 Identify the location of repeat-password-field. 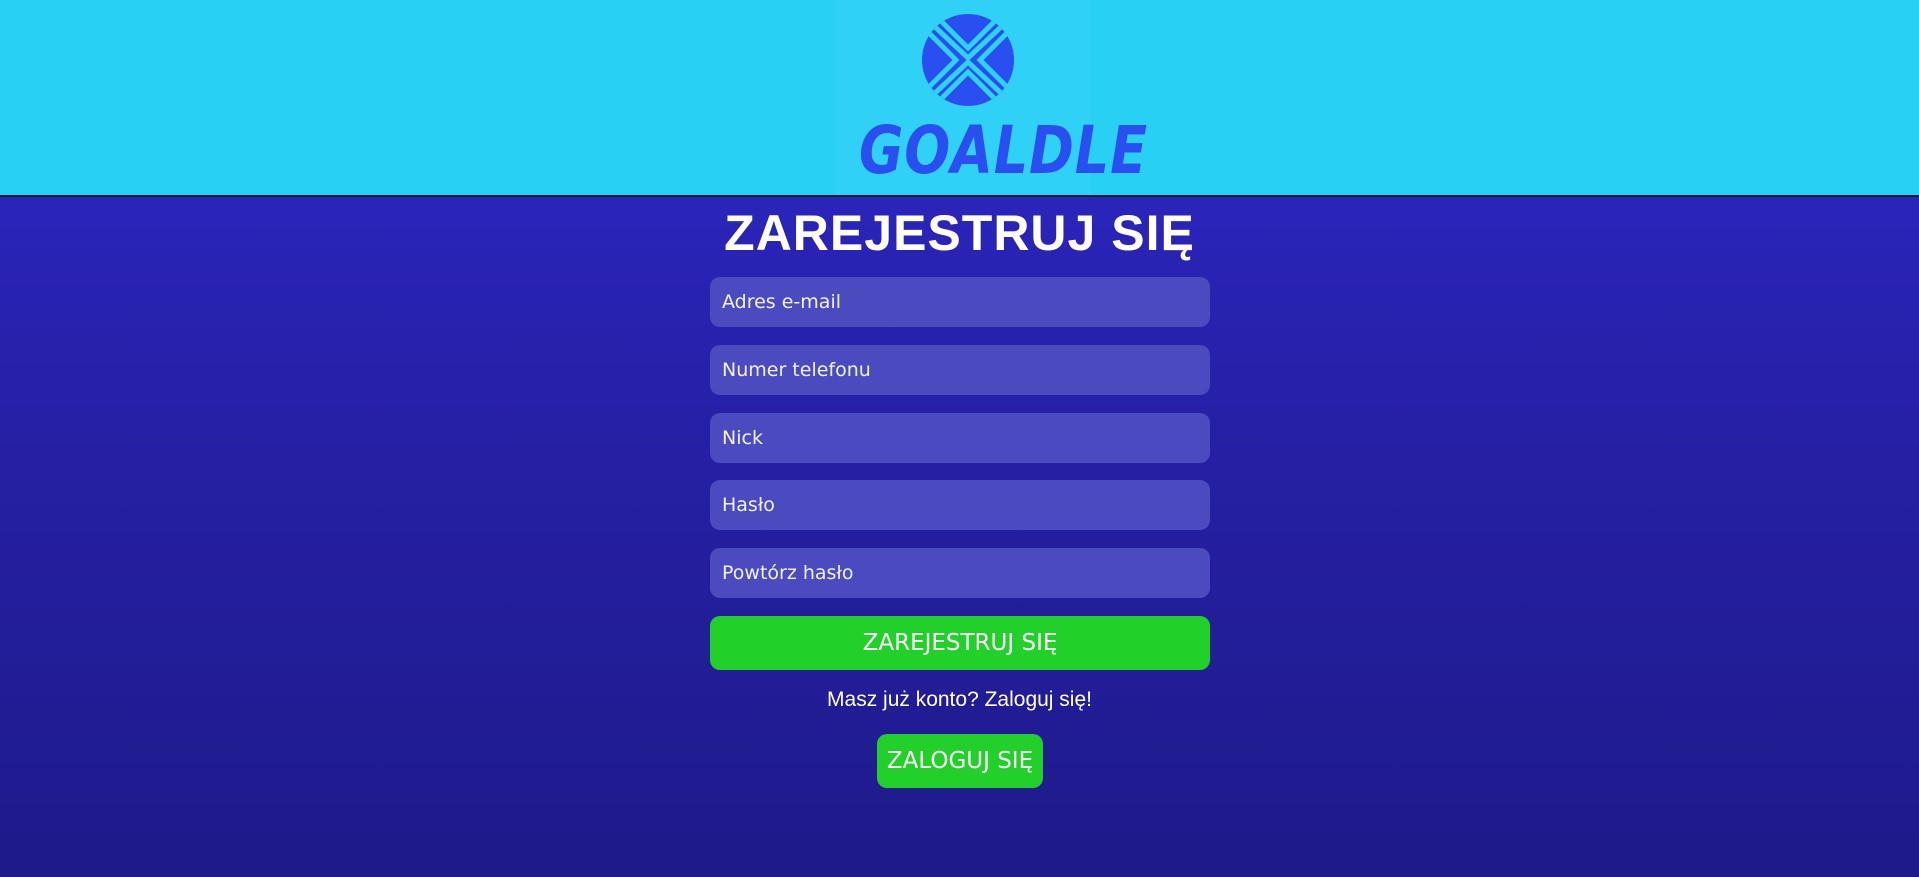
(960, 573).